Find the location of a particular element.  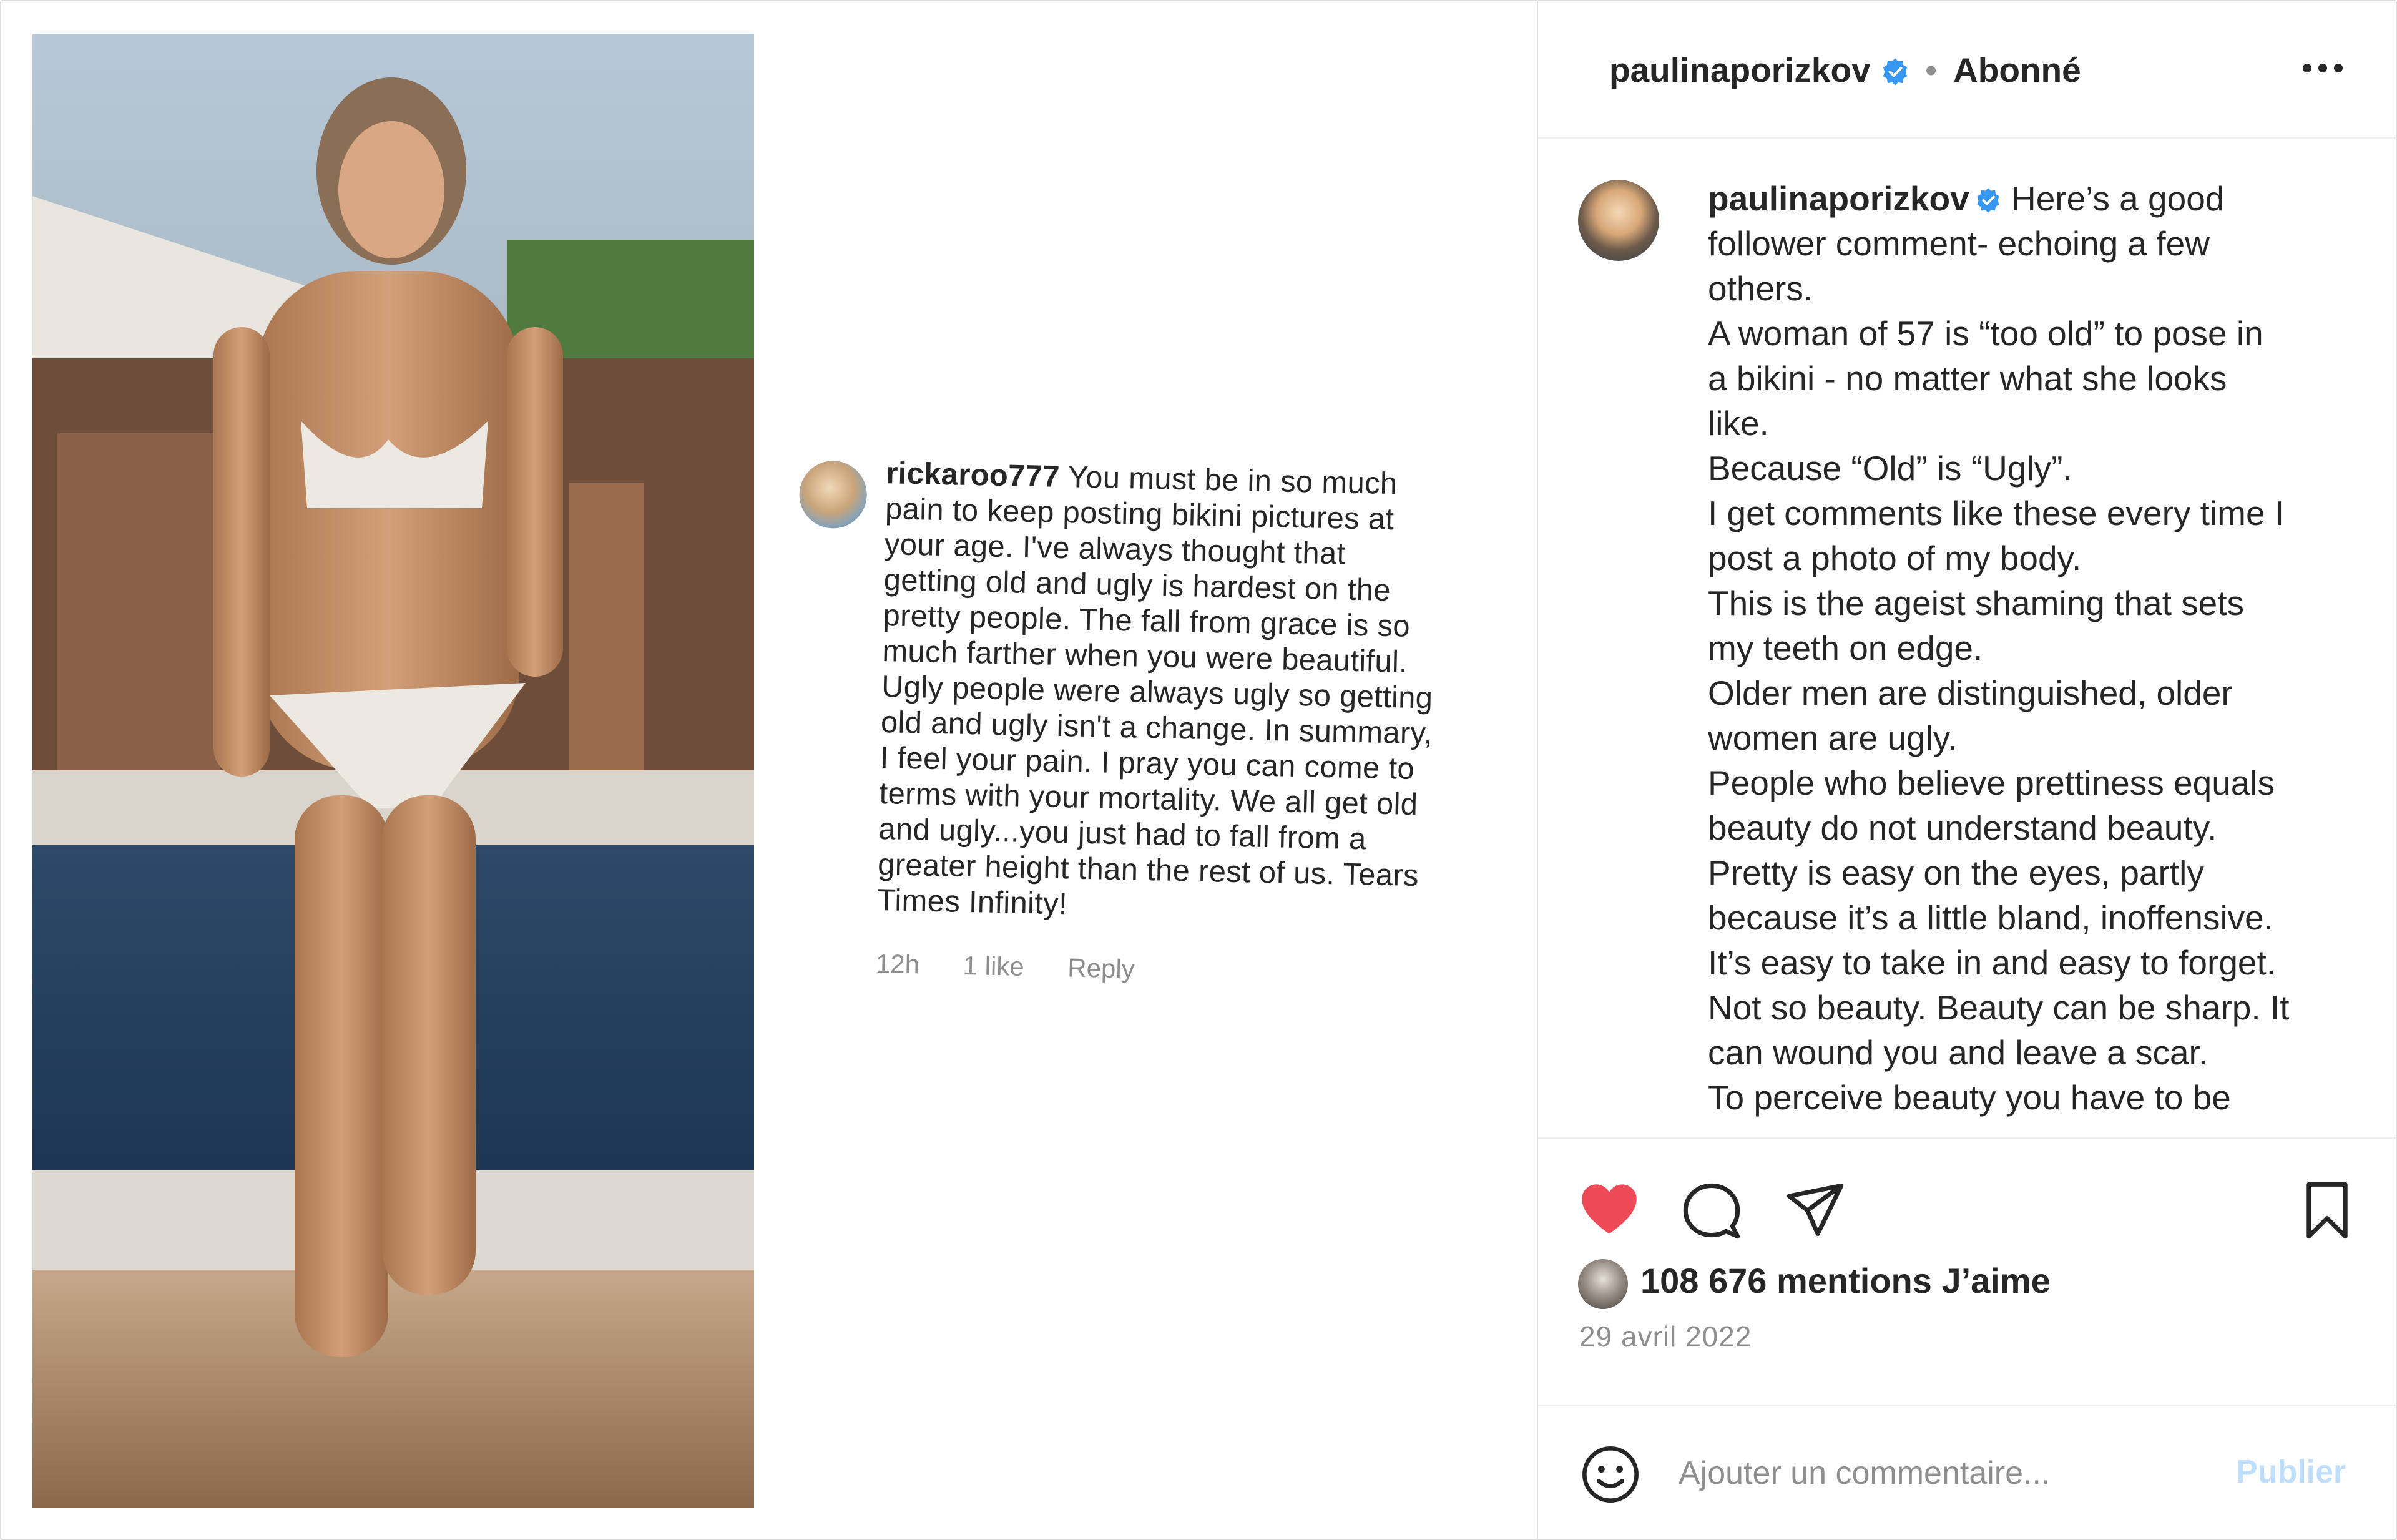

caption-line: follower comment- echoing a few is located at coordinates (1959, 244).